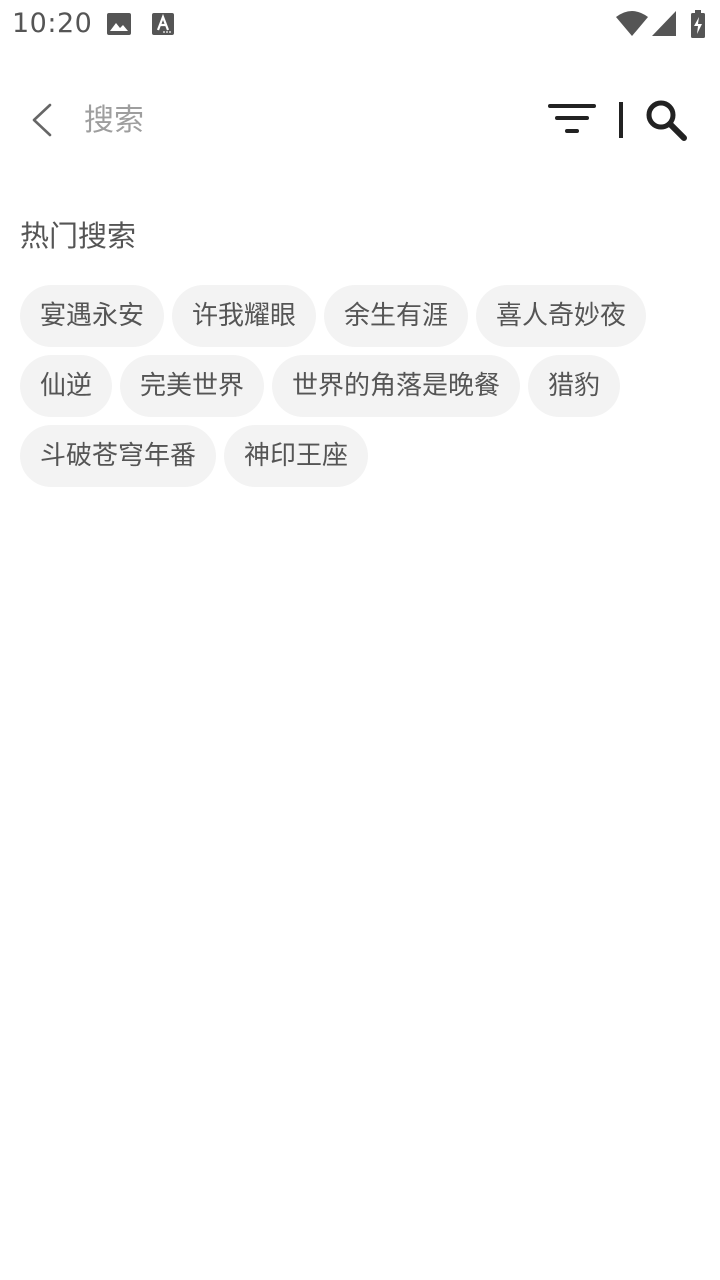  What do you see at coordinates (561, 316) in the screenshot?
I see `hot-search-tag: 喜人奇妙夜` at bounding box center [561, 316].